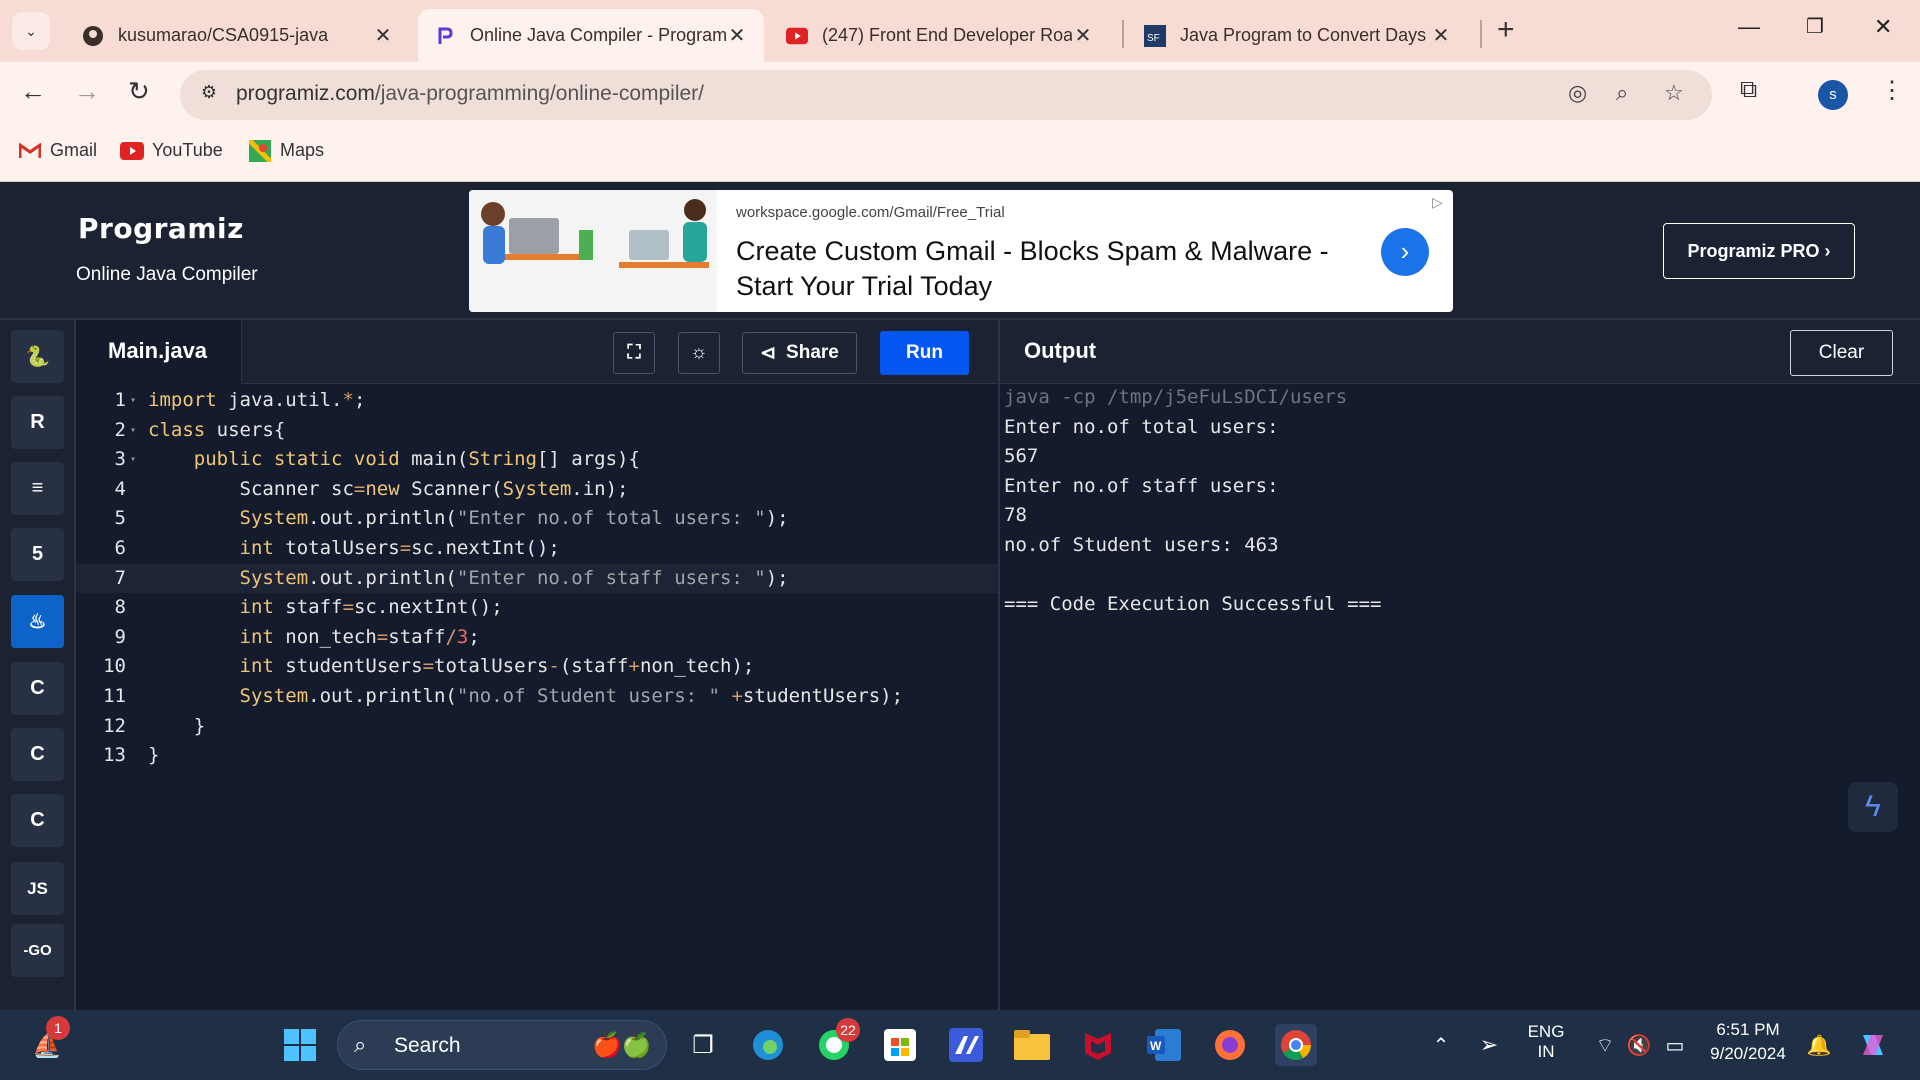  What do you see at coordinates (139, 91) in the screenshot?
I see `reload-icon: ↻` at bounding box center [139, 91].